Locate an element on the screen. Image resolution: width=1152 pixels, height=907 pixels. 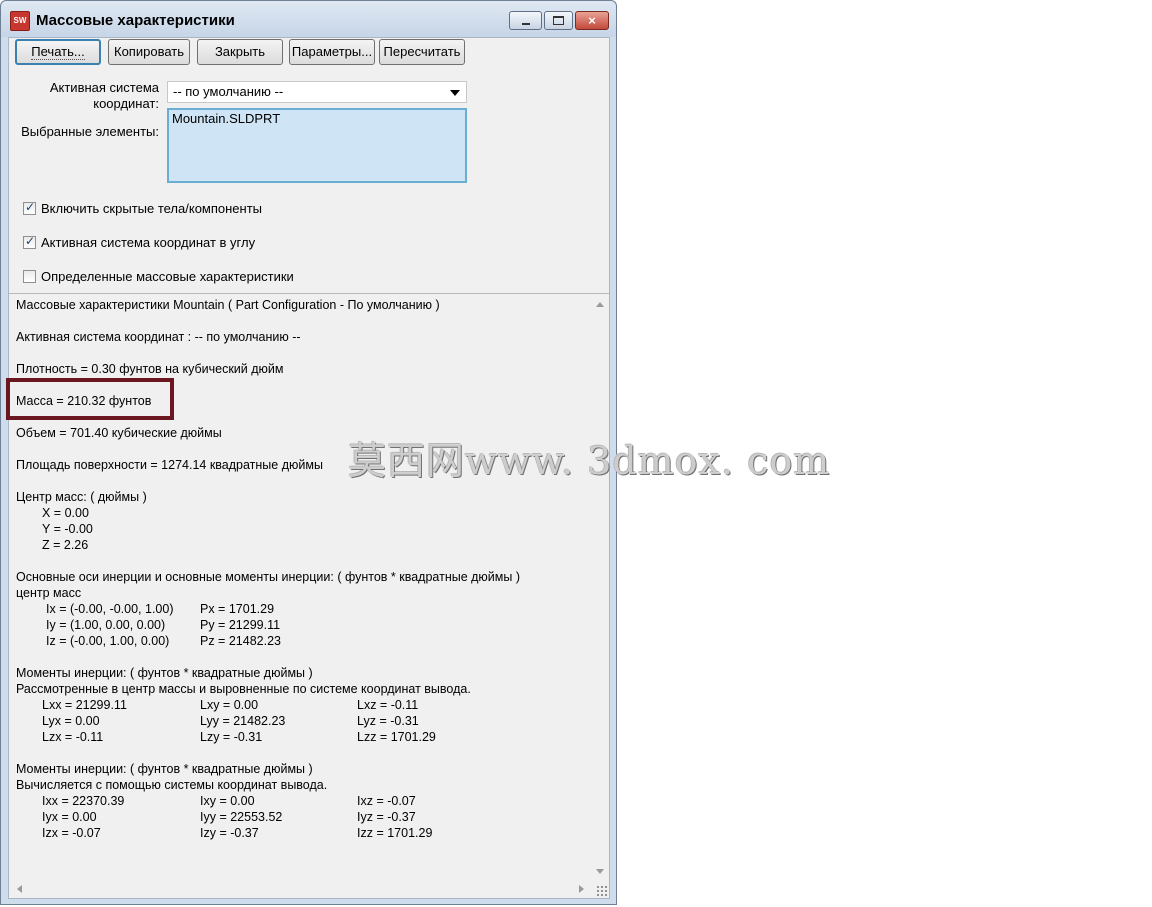
window-title: Массовые характеристики is located at coordinates (135, 20).